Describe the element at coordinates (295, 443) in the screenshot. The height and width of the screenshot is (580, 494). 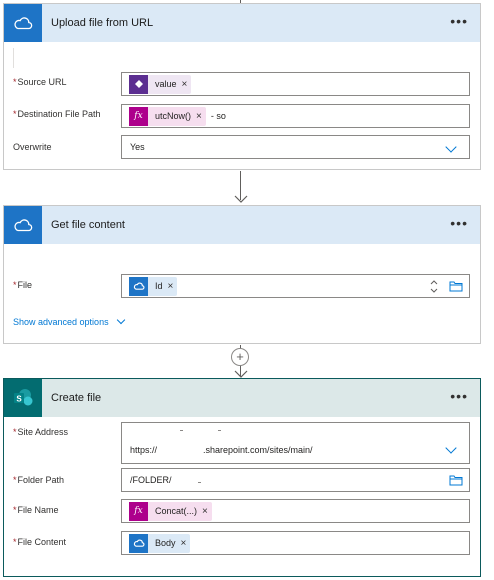
I see `site-address-dropdown: https:// .sharepoint.com/sites/main/` at that location.